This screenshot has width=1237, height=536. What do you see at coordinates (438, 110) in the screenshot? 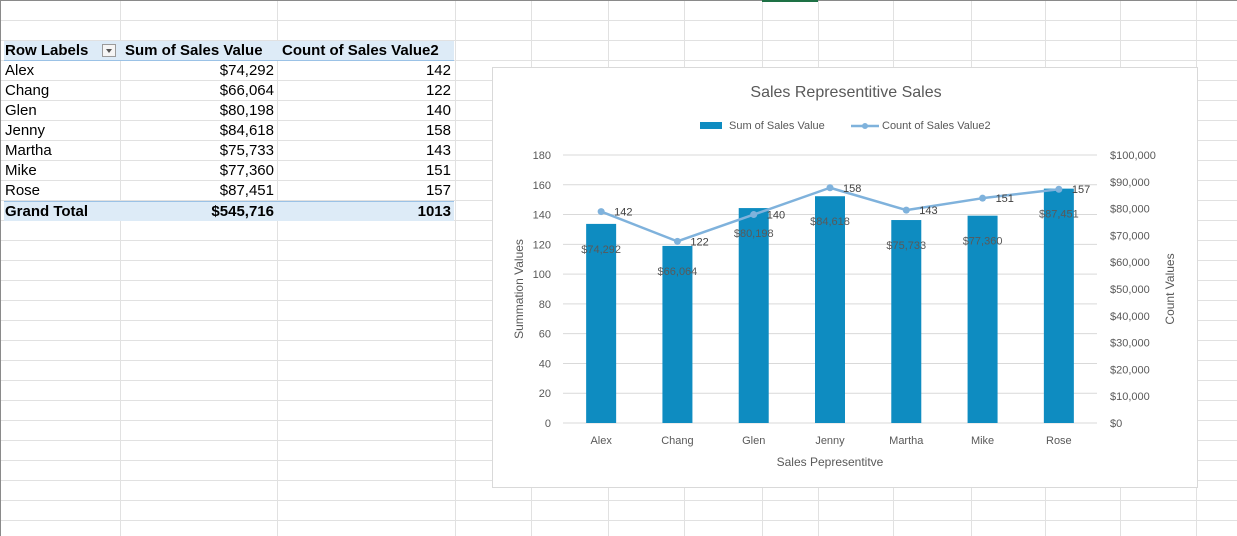
I see `row-count: 140` at bounding box center [438, 110].